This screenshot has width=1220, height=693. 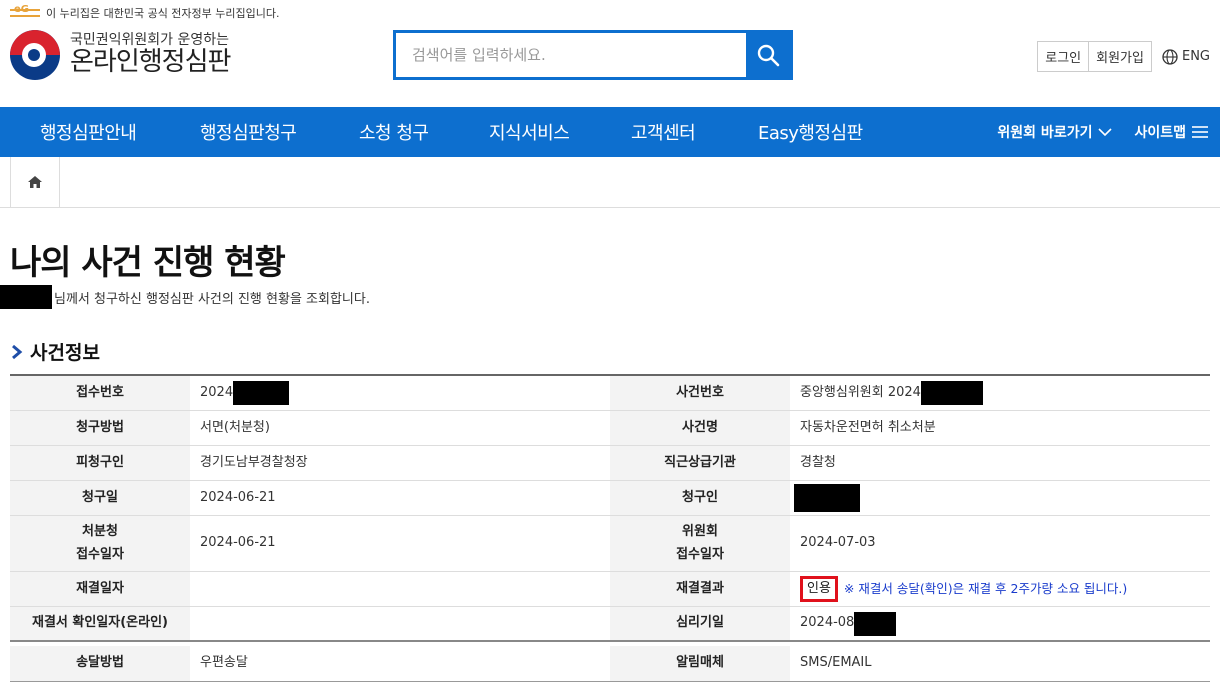 What do you see at coordinates (700, 623) in the screenshot?
I see `label-hearing-date: 심리기일` at bounding box center [700, 623].